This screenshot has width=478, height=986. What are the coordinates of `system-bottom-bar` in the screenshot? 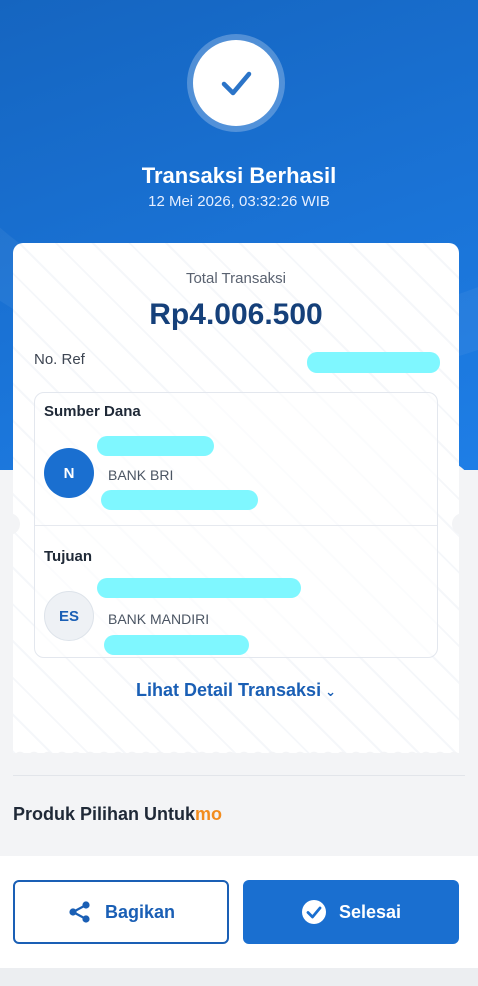 It's located at (239, 977).